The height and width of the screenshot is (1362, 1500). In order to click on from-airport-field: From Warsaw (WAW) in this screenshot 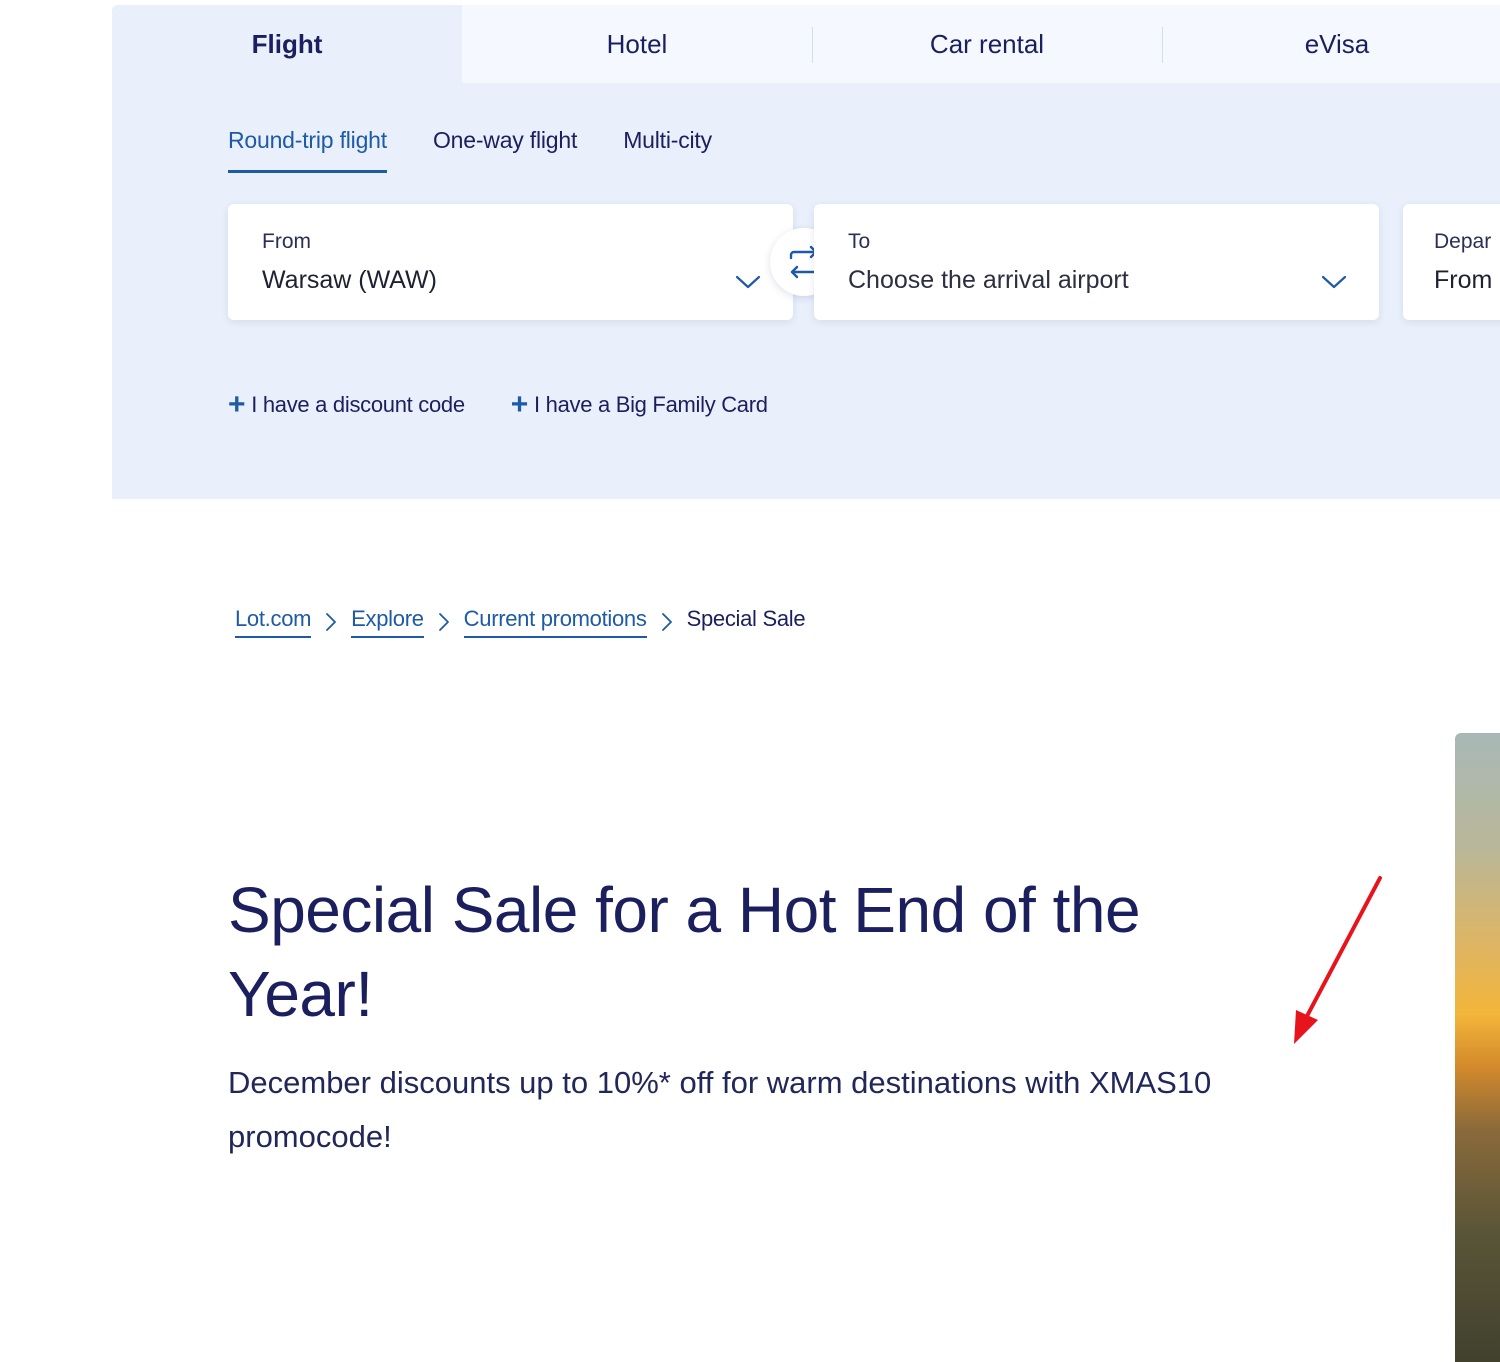, I will do `click(510, 262)`.